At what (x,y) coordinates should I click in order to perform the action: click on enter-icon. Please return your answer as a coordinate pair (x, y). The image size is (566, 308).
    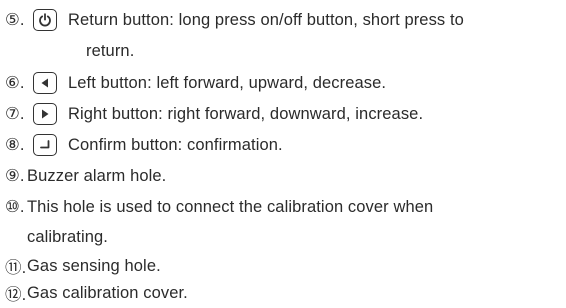
    Looking at the image, I should click on (45, 145).